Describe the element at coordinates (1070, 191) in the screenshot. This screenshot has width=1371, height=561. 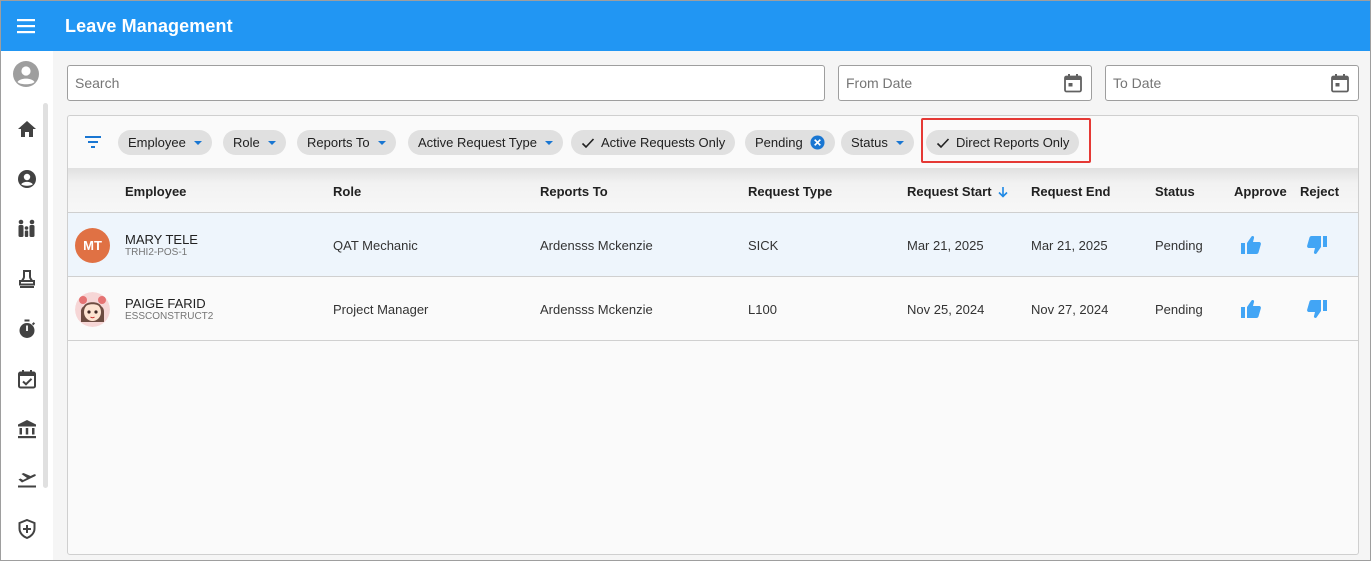
I see `column-header-request-end: Request End` at that location.